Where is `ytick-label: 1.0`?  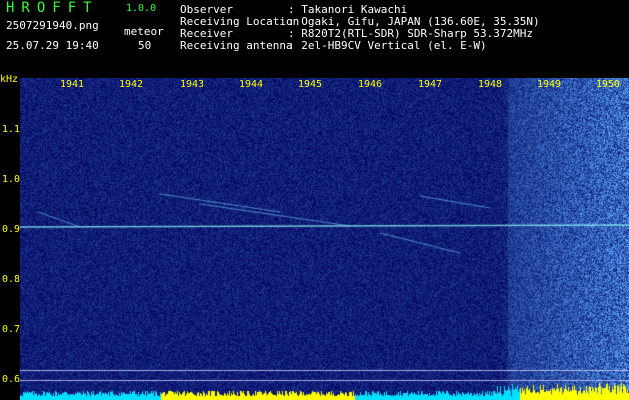 ytick-label: 1.0 is located at coordinates (11, 179).